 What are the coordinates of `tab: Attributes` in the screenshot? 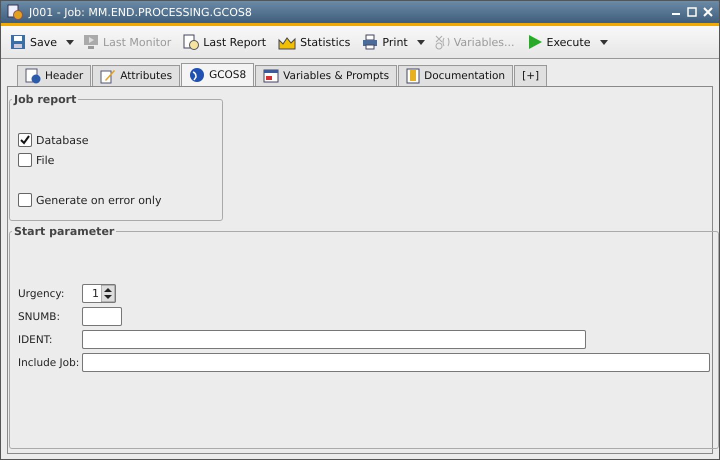 It's located at (136, 75).